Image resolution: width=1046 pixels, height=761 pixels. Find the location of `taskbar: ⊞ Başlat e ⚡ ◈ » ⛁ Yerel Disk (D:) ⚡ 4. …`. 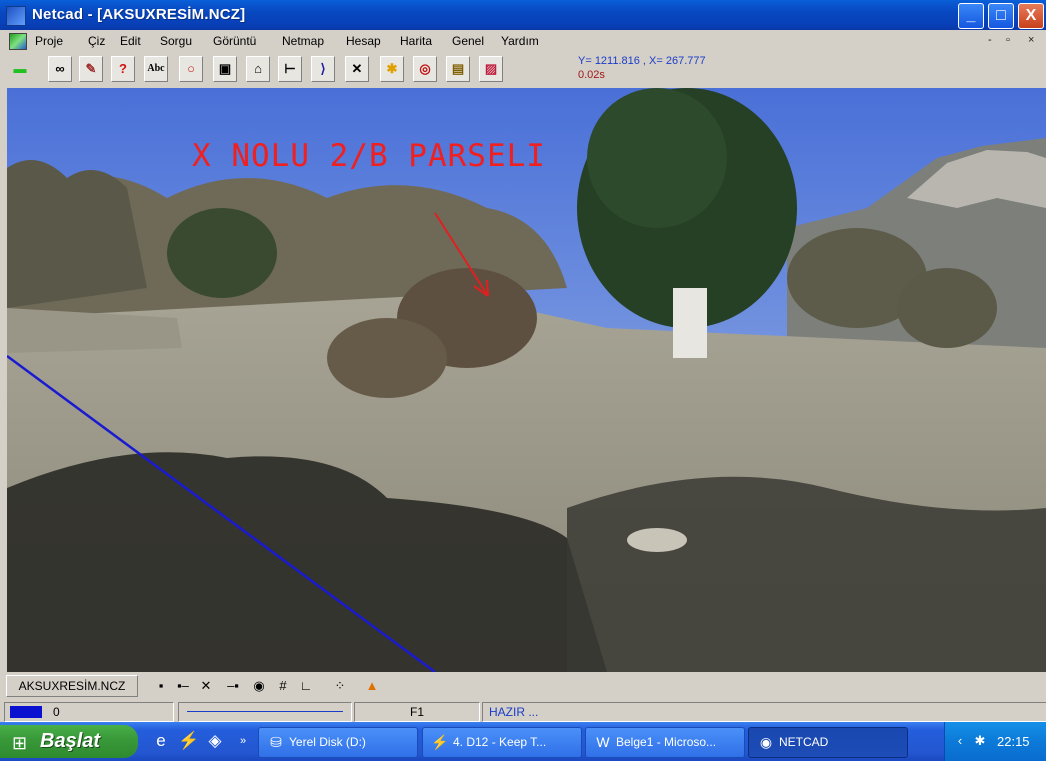

taskbar: ⊞ Başlat e ⚡ ◈ » ⛁ Yerel Disk (D:) ⚡ 4. … is located at coordinates (523, 741).